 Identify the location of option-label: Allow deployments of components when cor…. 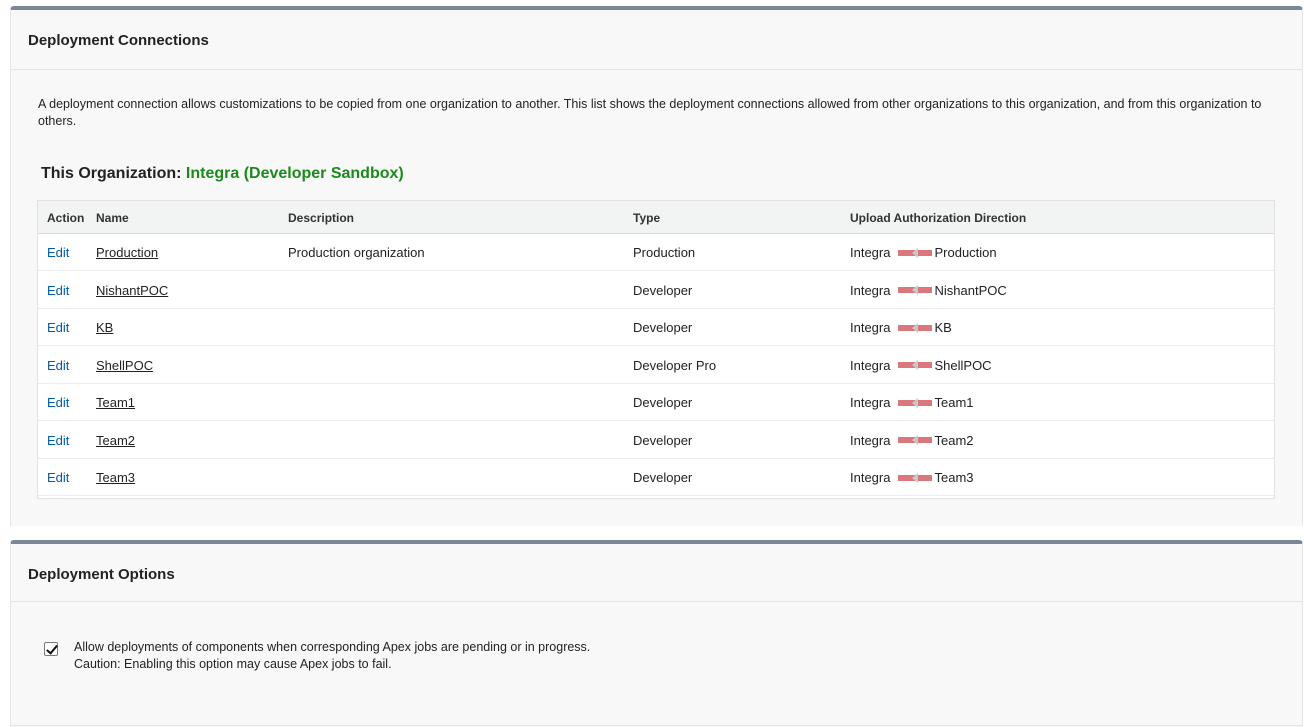
(332, 647).